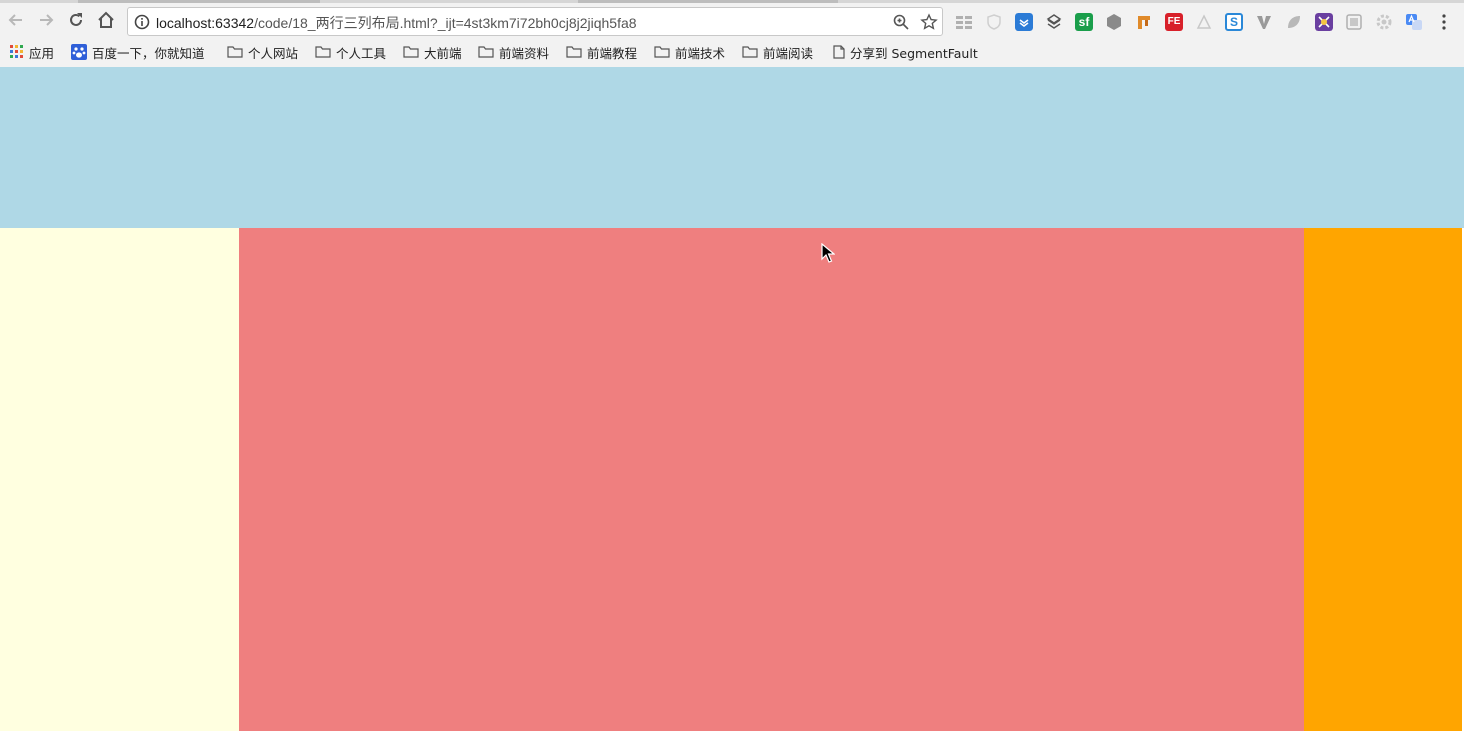  What do you see at coordinates (1054, 22) in the screenshot?
I see `layers-ext-icon` at bounding box center [1054, 22].